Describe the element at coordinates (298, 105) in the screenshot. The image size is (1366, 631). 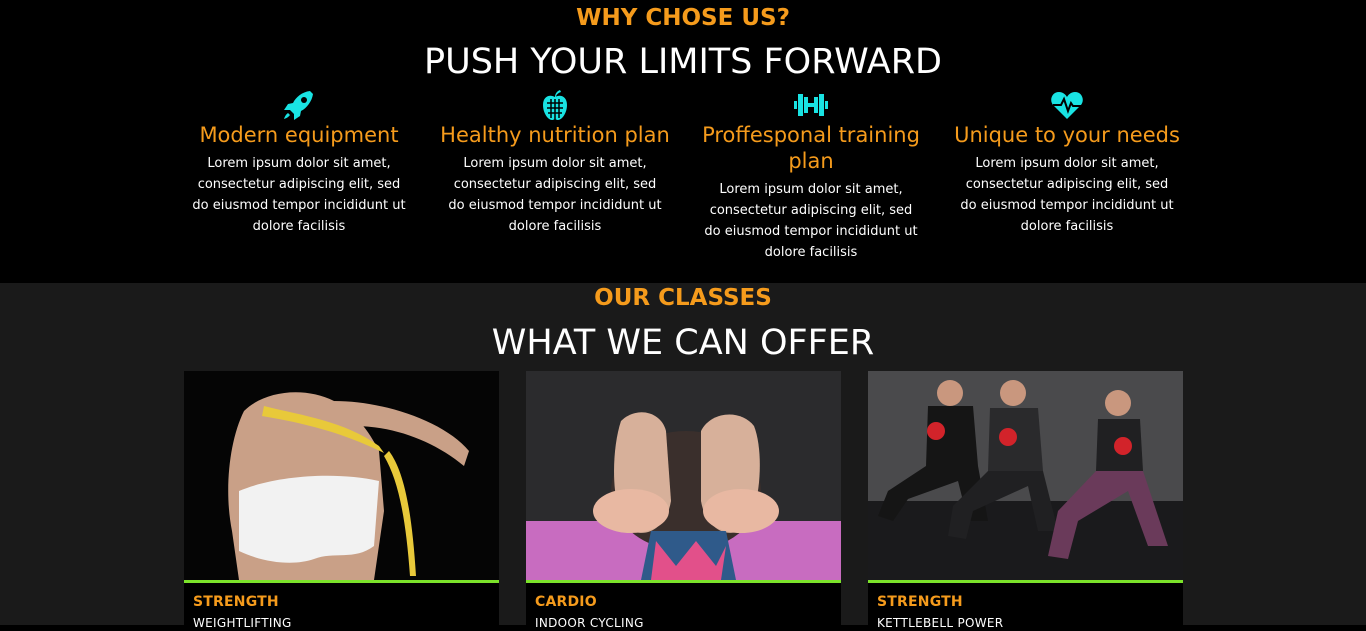
I see `rocket-icon` at that location.